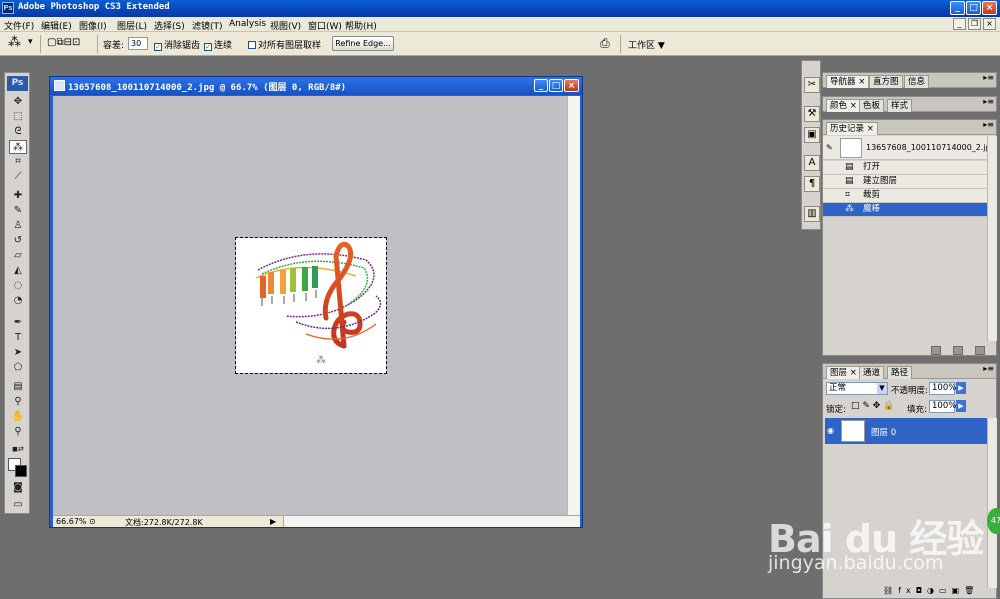 The width and height of the screenshot is (1000, 599). Describe the element at coordinates (18, 177) in the screenshot. I see `slice-tool-icon: ⟋` at that location.